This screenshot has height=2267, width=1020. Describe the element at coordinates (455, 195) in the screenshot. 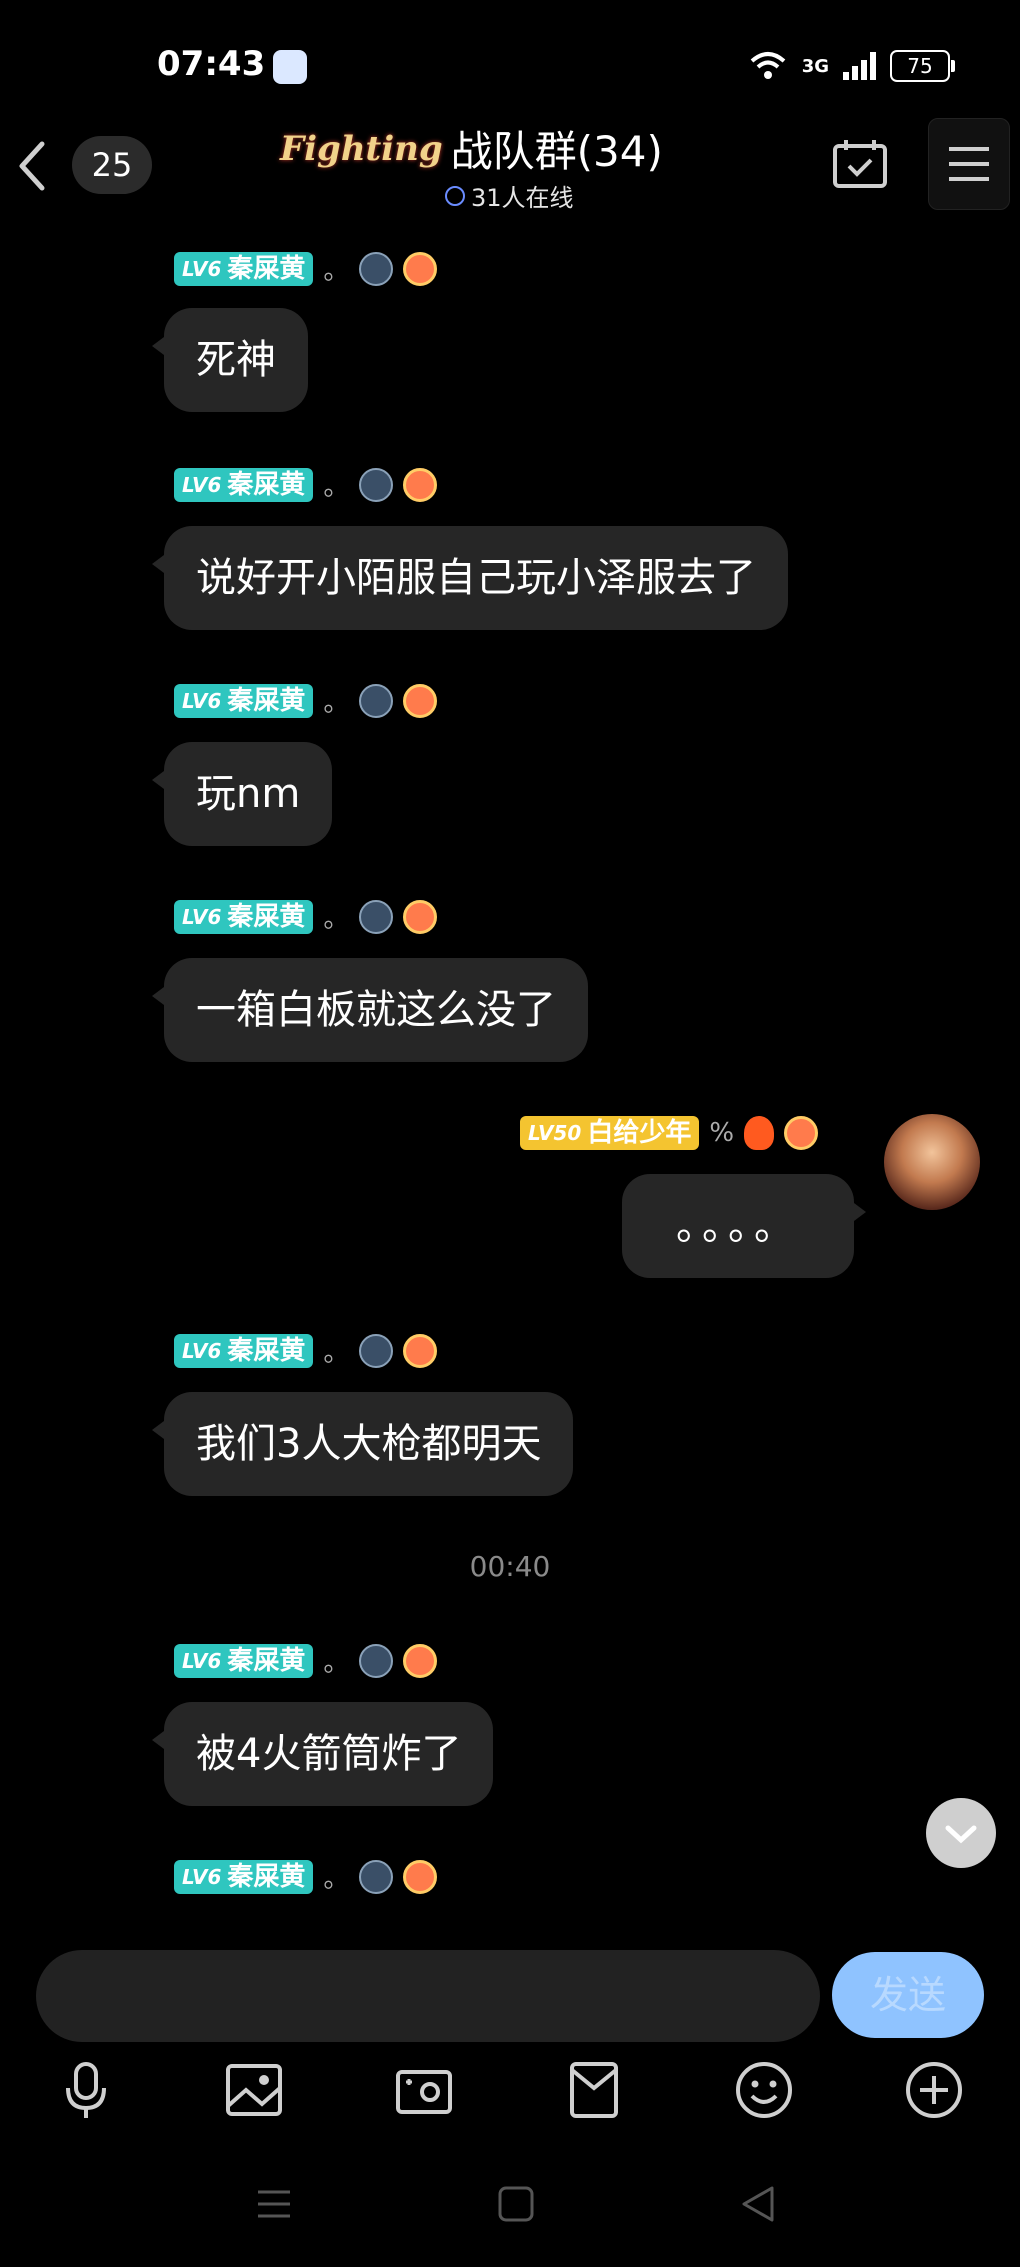

I see `online-dropdown-icon` at that location.